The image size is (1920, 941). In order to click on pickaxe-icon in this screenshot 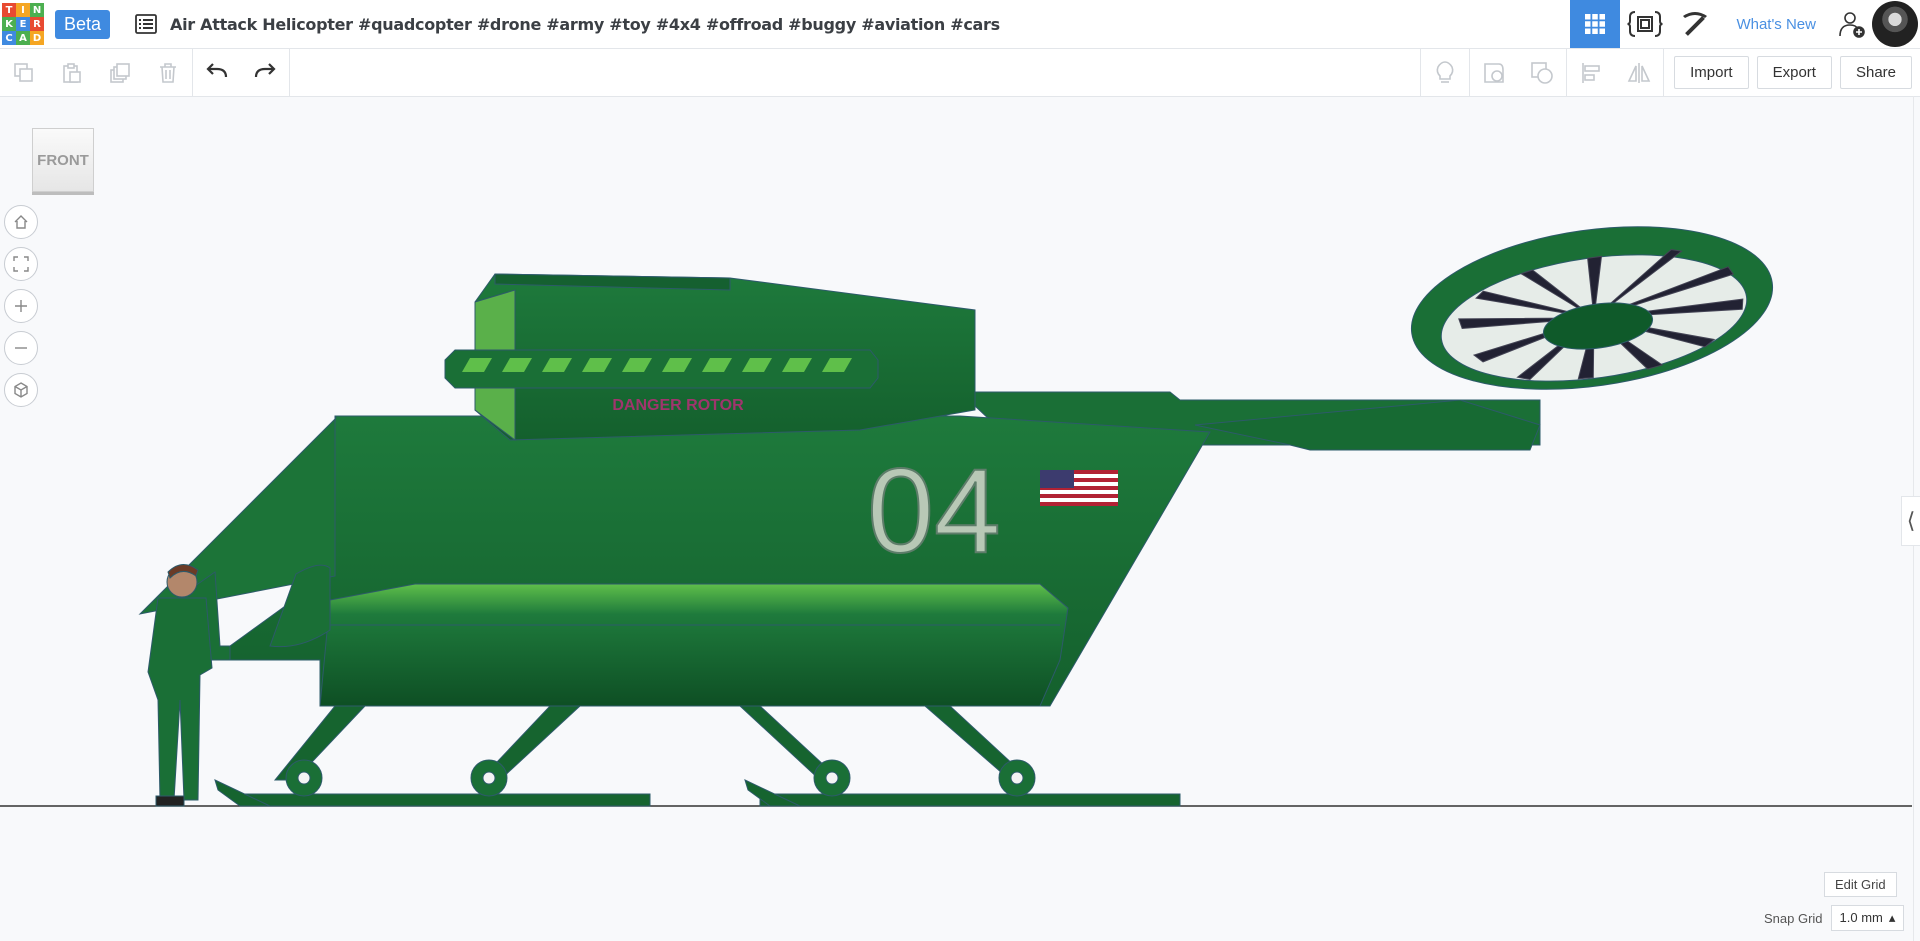, I will do `click(1695, 24)`.